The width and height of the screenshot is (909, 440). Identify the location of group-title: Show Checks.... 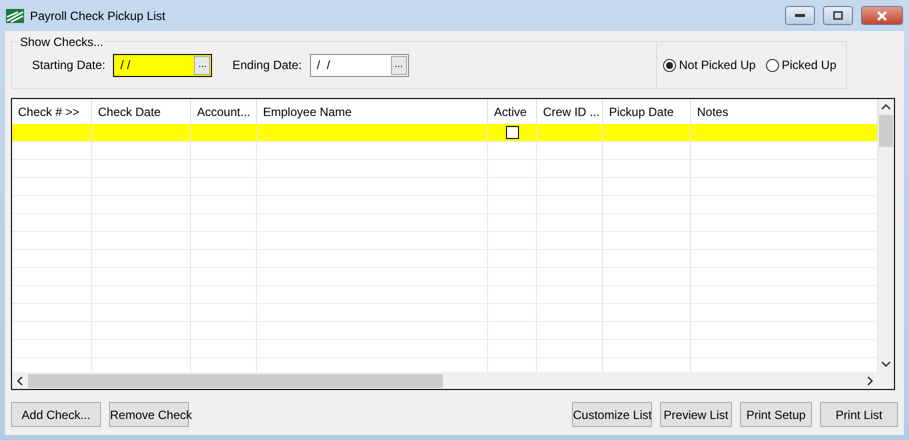
(62, 42).